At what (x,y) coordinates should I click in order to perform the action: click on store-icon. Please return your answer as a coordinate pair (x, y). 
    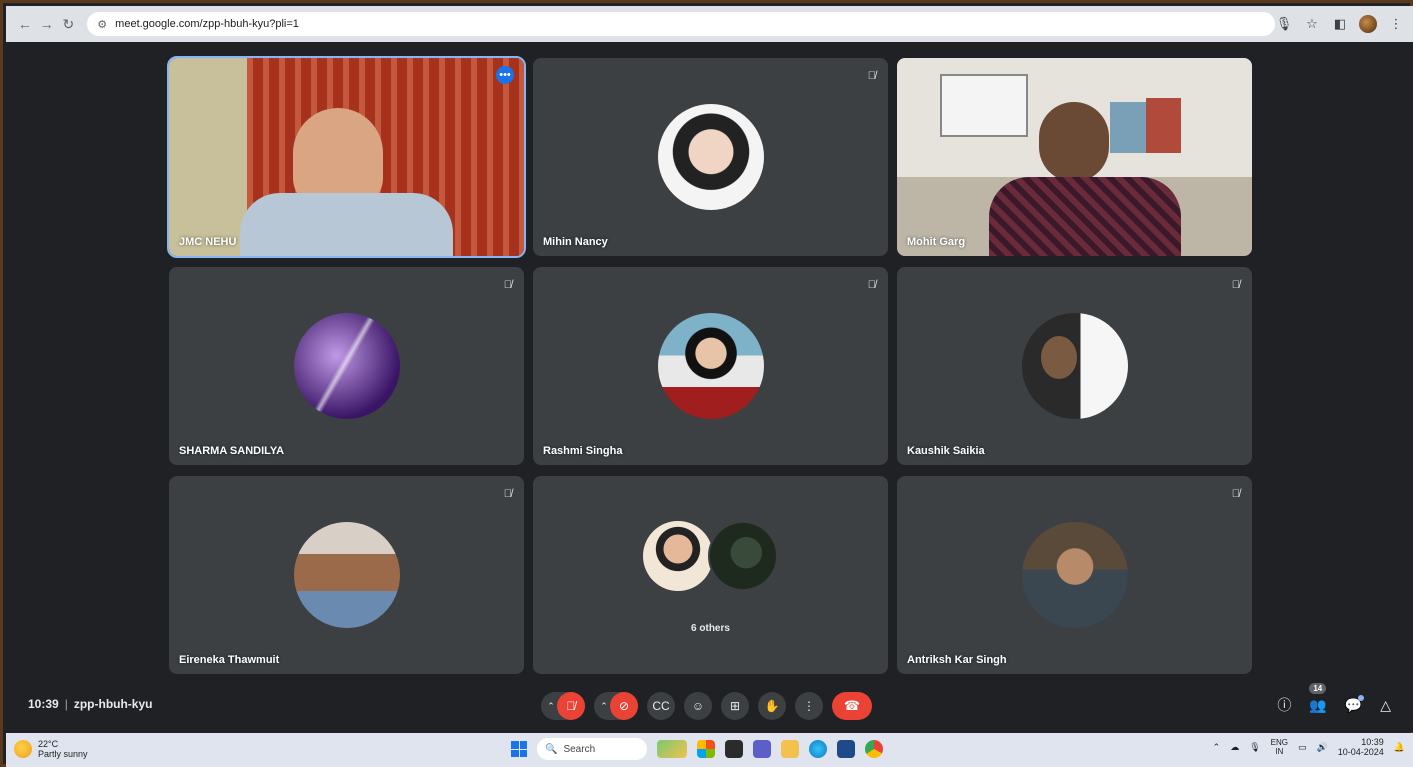
    Looking at the image, I should click on (846, 749).